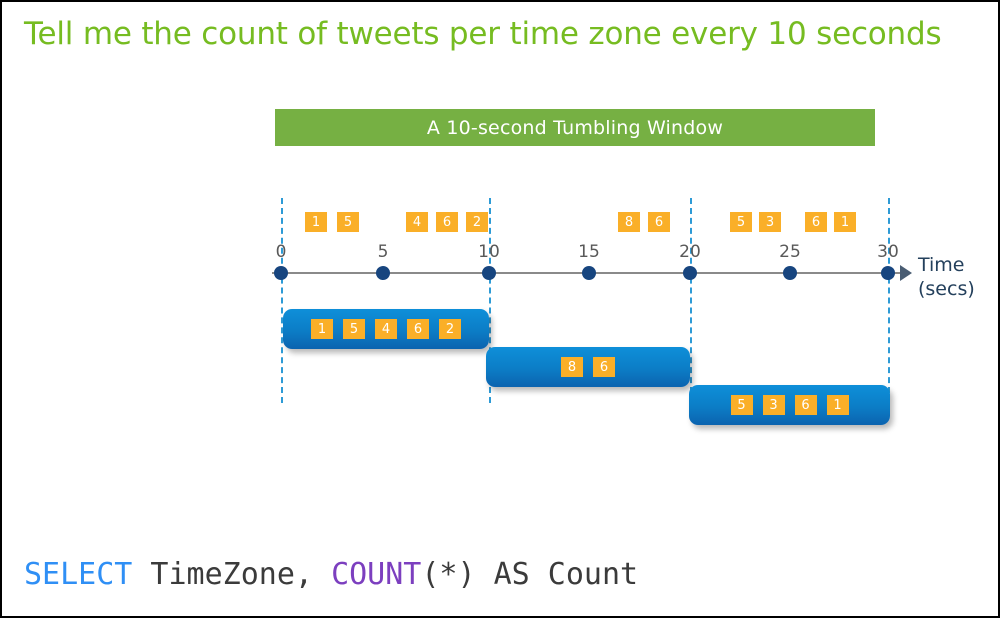 The width and height of the screenshot is (1000, 618). Describe the element at coordinates (383, 252) in the screenshot. I see `timeline-tick-label: 5` at that location.